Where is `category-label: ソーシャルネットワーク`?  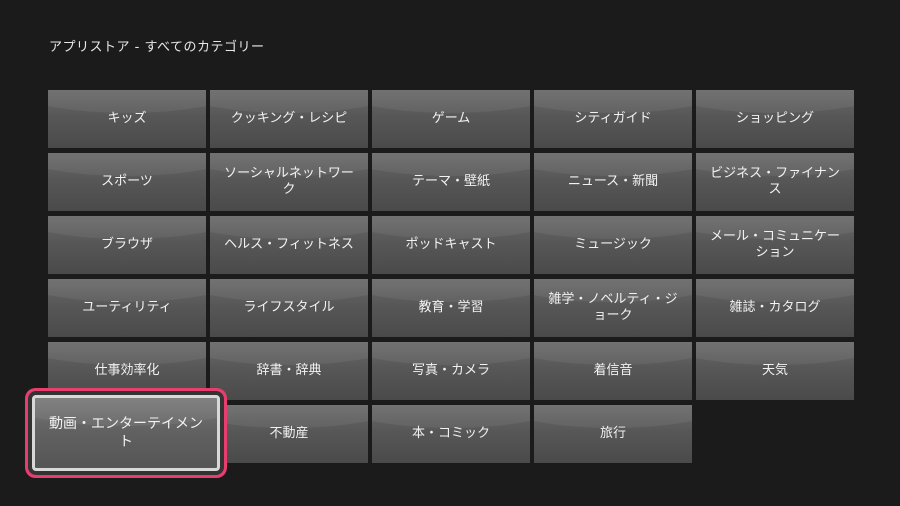
category-label: ソーシャルネットワーク is located at coordinates (289, 181).